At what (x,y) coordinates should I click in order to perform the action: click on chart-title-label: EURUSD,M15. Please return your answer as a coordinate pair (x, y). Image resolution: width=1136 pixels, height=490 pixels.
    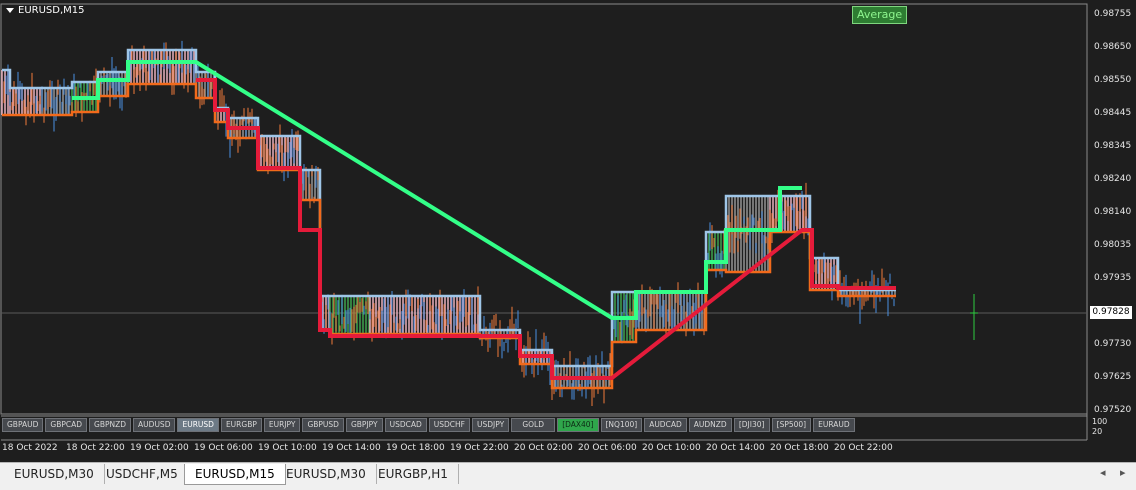
    Looking at the image, I should click on (51, 10).